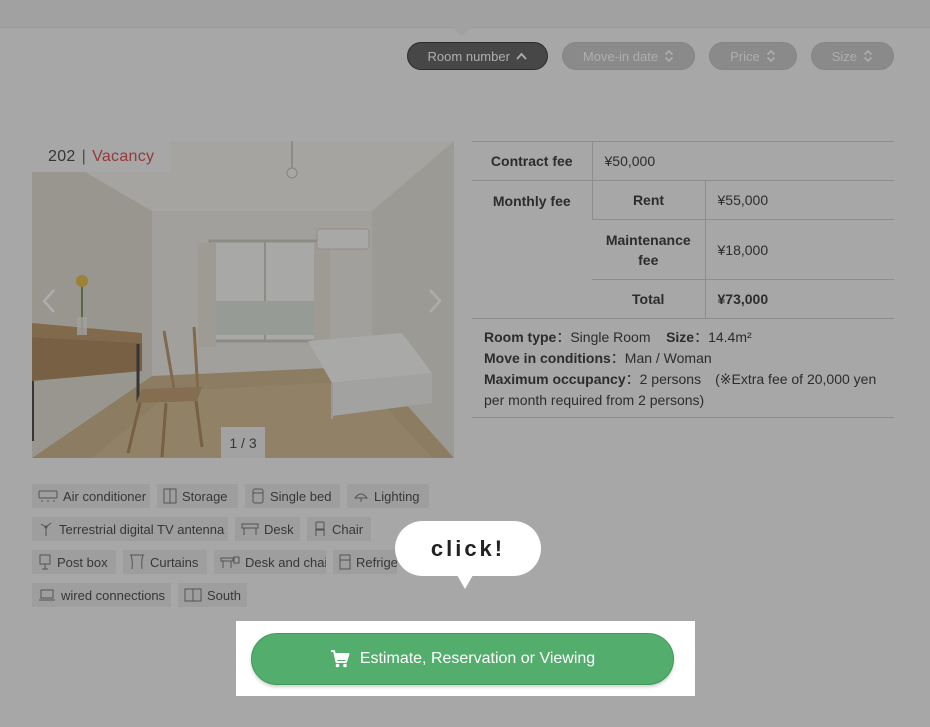 This screenshot has height=727, width=930. Describe the element at coordinates (340, 659) in the screenshot. I see `cart-icon` at that location.